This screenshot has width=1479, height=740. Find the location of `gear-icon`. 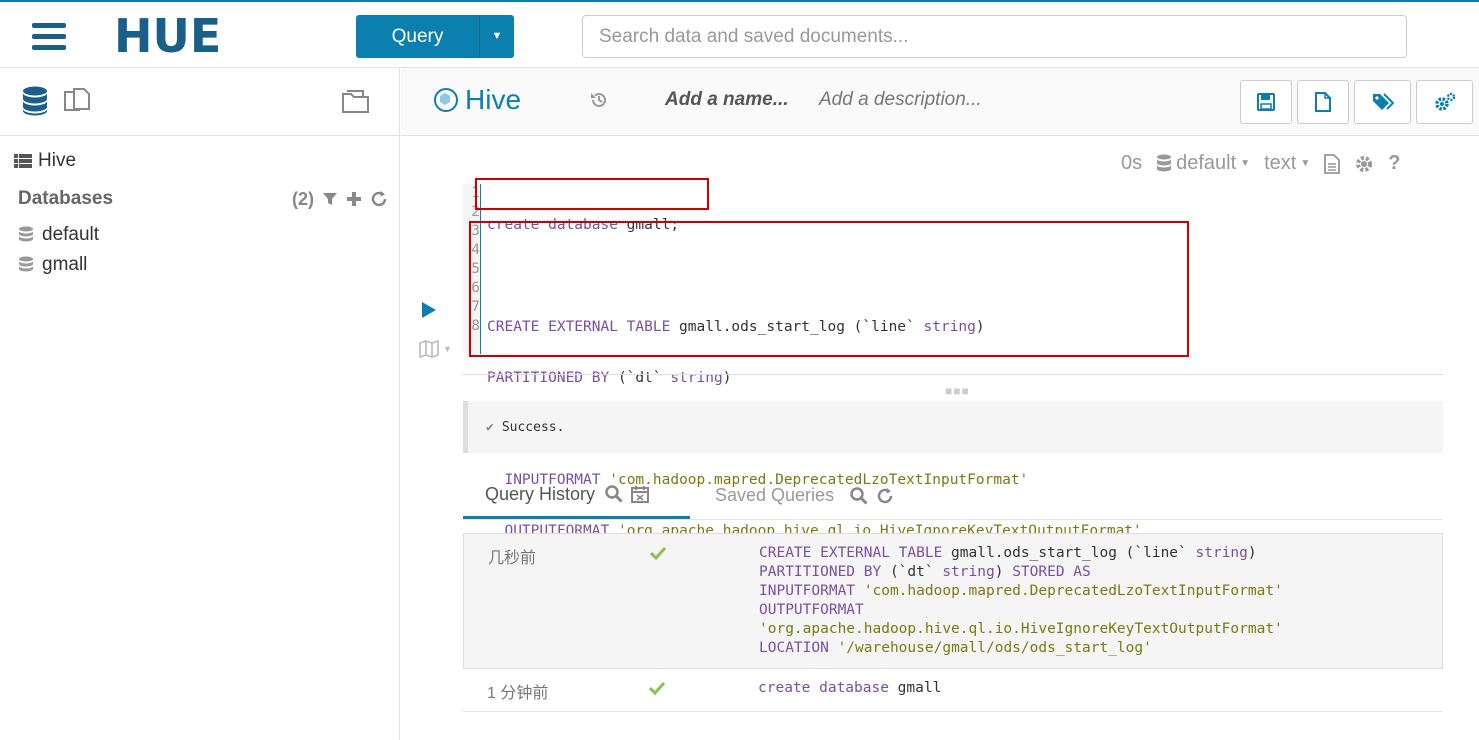

gear-icon is located at coordinates (1364, 164).